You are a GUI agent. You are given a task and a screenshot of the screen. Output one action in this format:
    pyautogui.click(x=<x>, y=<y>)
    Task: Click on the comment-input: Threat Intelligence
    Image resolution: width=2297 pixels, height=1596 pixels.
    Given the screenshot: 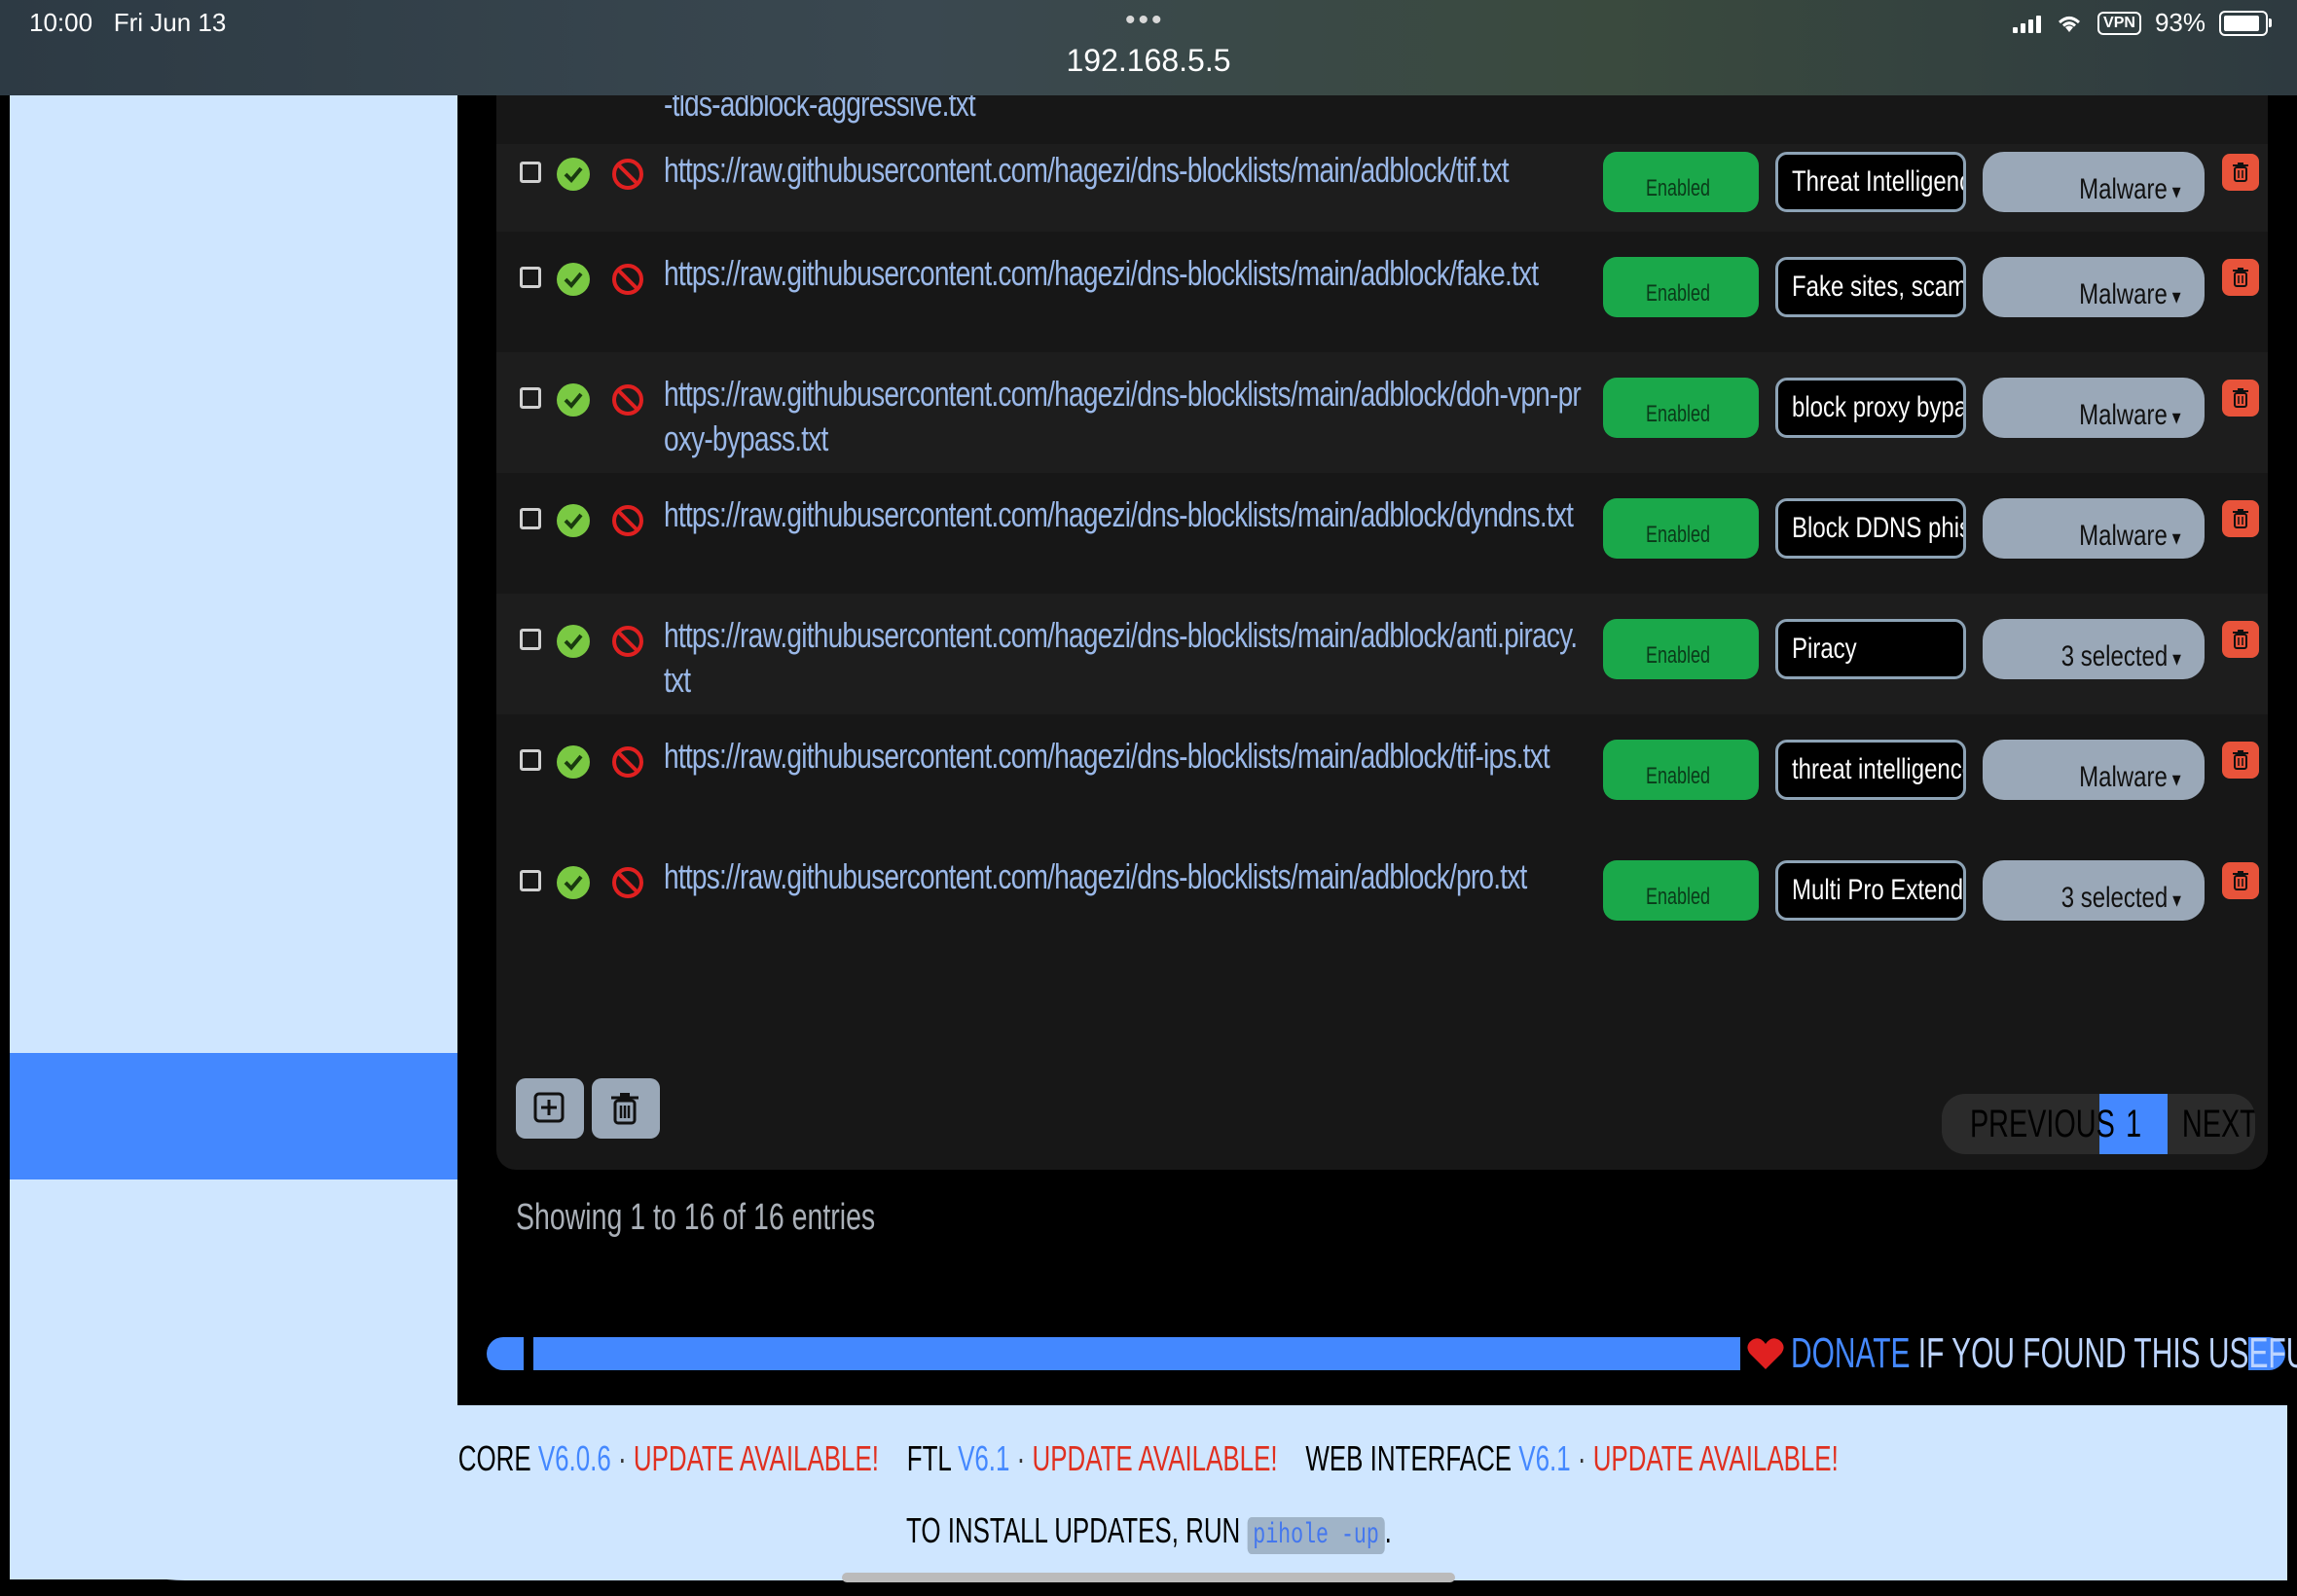 What is the action you would take?
    pyautogui.click(x=1870, y=182)
    